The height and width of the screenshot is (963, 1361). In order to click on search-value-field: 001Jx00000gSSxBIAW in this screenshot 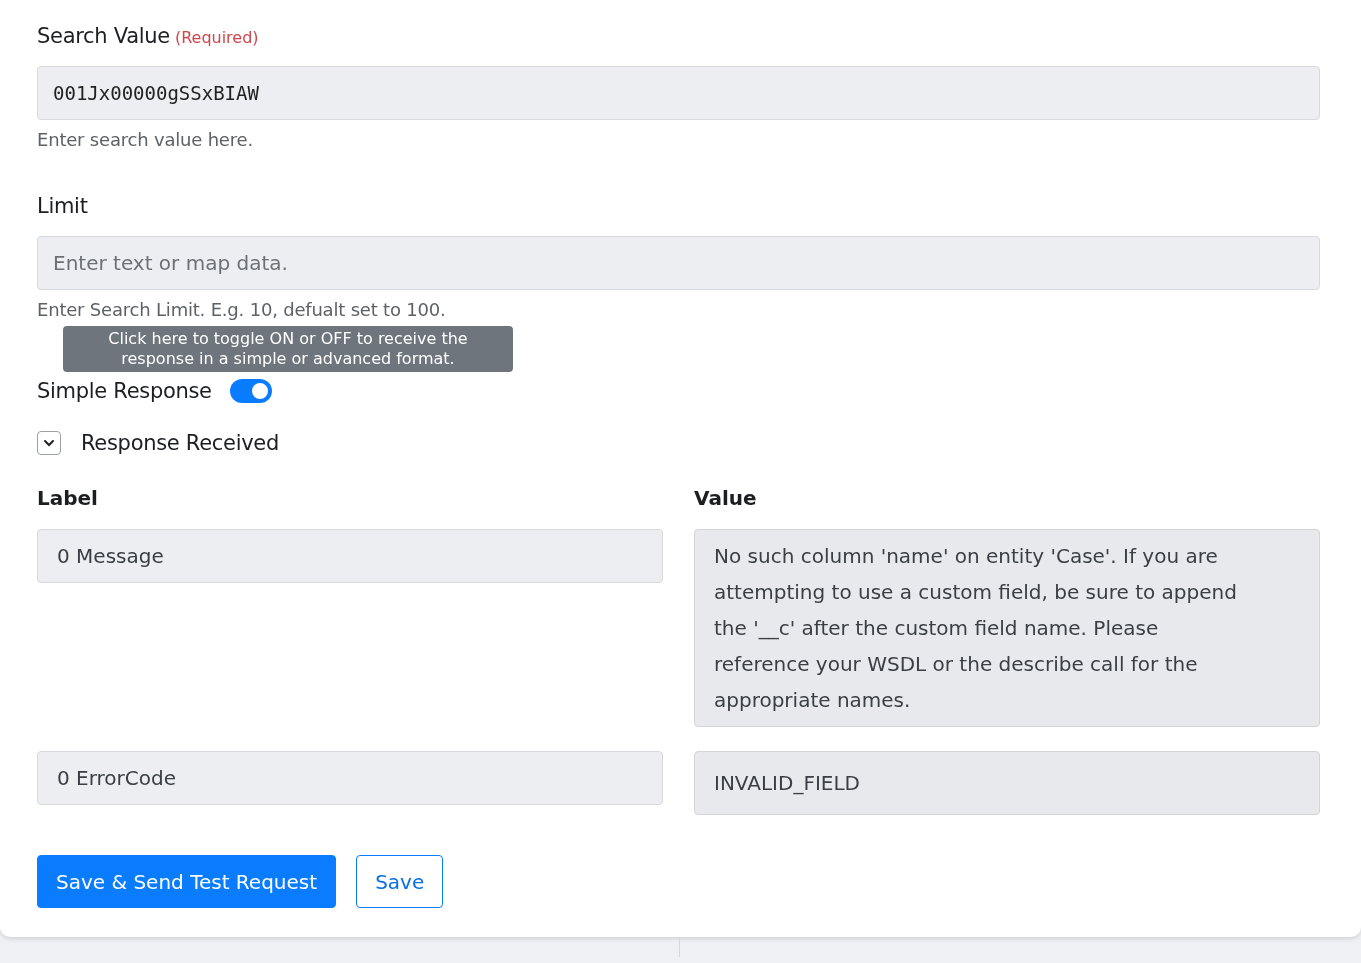, I will do `click(678, 93)`.